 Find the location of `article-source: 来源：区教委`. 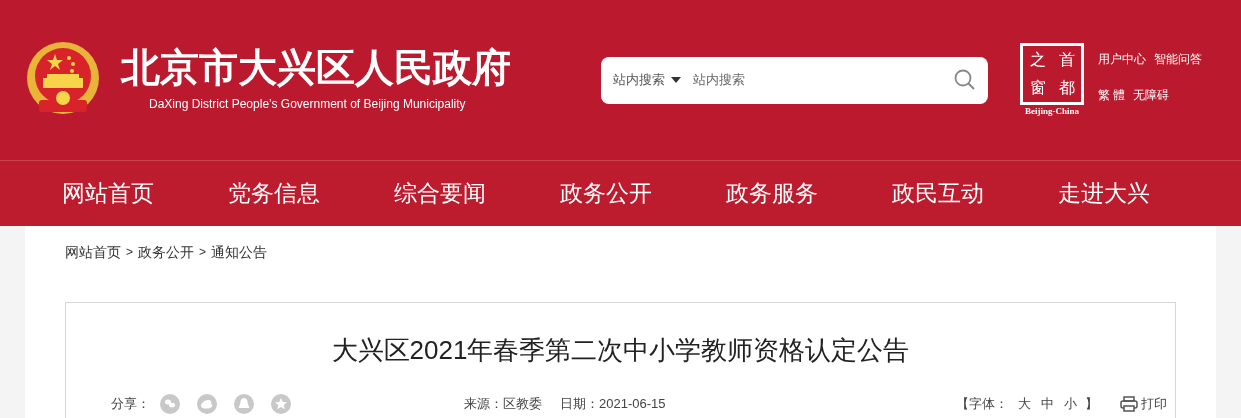

article-source: 来源：区教委 is located at coordinates (503, 404).